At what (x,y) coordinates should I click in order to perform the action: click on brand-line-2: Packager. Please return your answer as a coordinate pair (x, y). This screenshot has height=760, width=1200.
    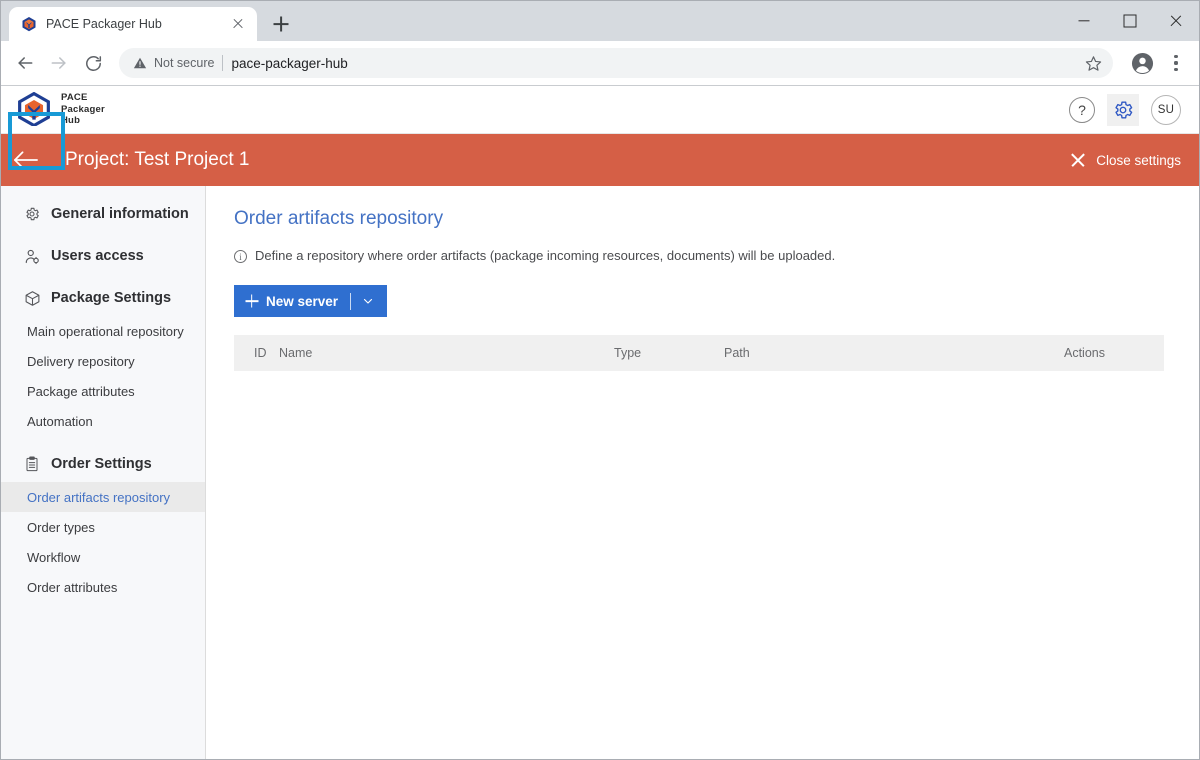
    Looking at the image, I should click on (83, 109).